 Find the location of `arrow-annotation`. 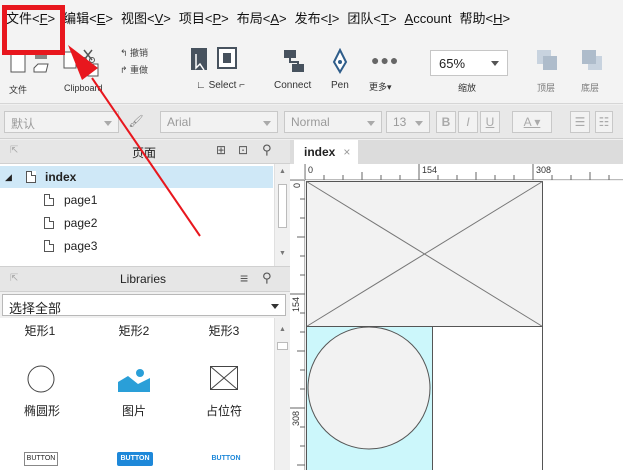

arrow-annotation is located at coordinates (134, 141).